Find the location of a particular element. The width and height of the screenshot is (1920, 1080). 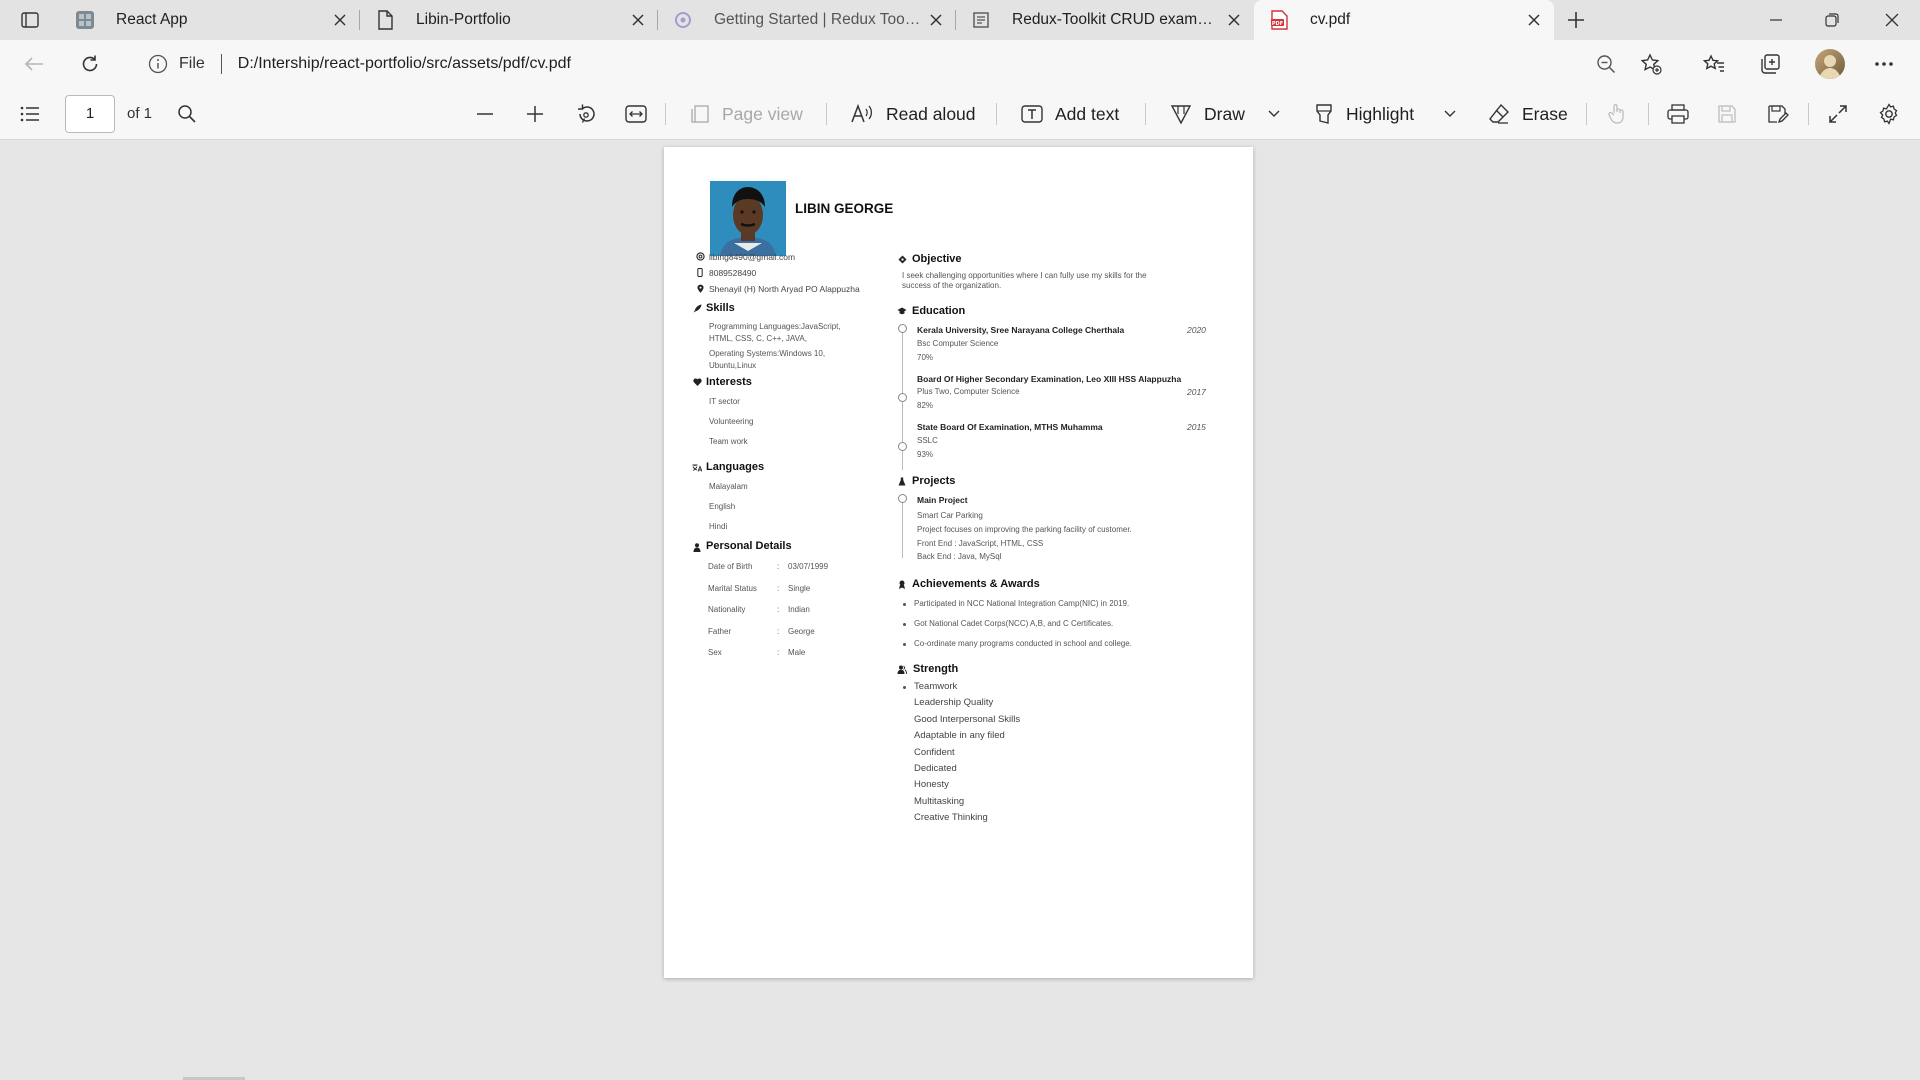

tab-actions-icon is located at coordinates (30, 20).